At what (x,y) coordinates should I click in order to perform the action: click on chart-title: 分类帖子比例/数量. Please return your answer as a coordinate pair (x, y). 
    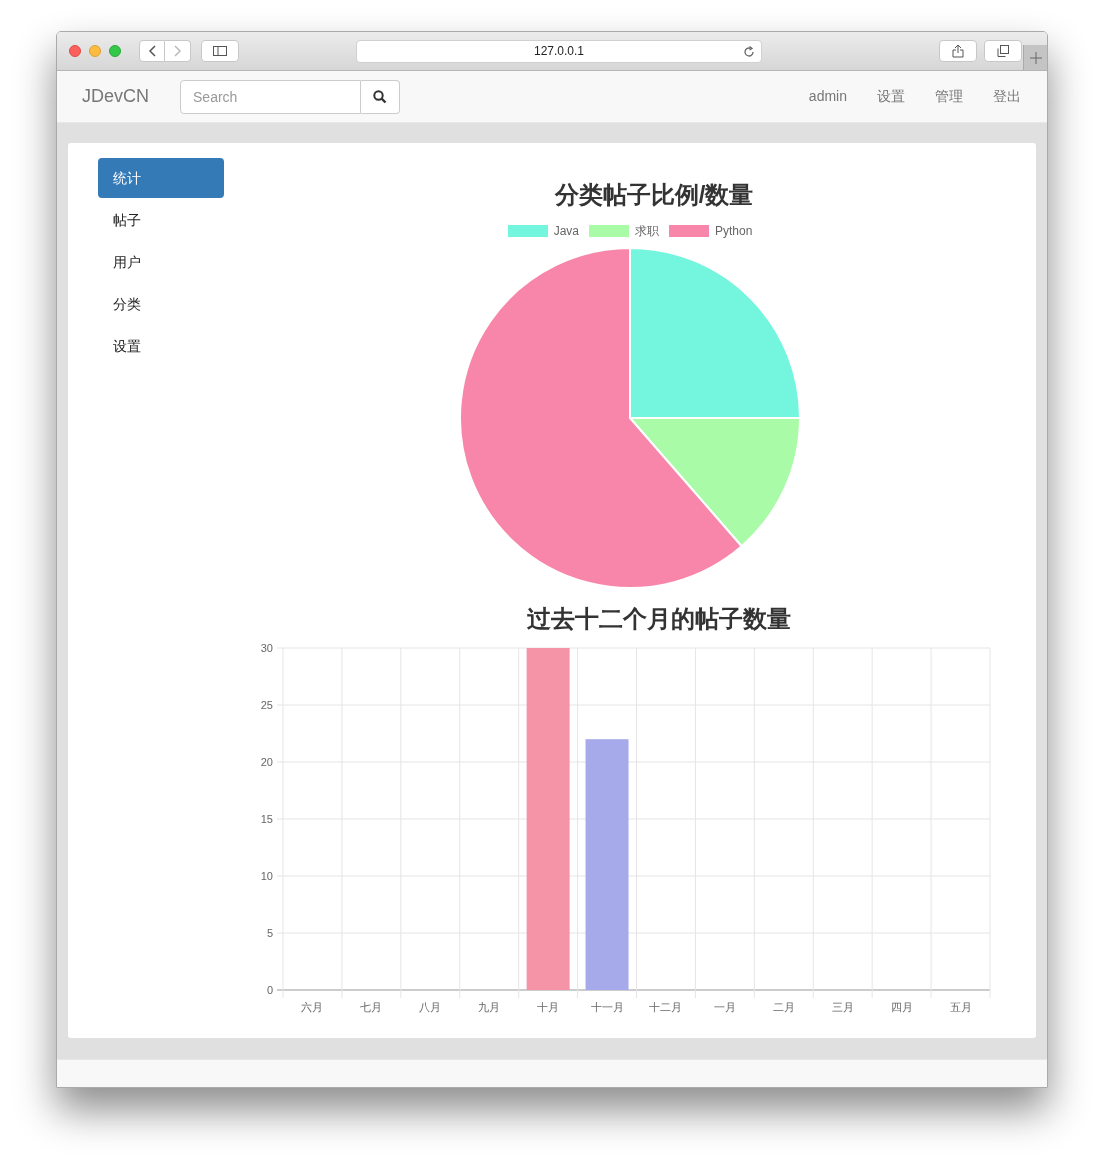
    Looking at the image, I should click on (653, 195).